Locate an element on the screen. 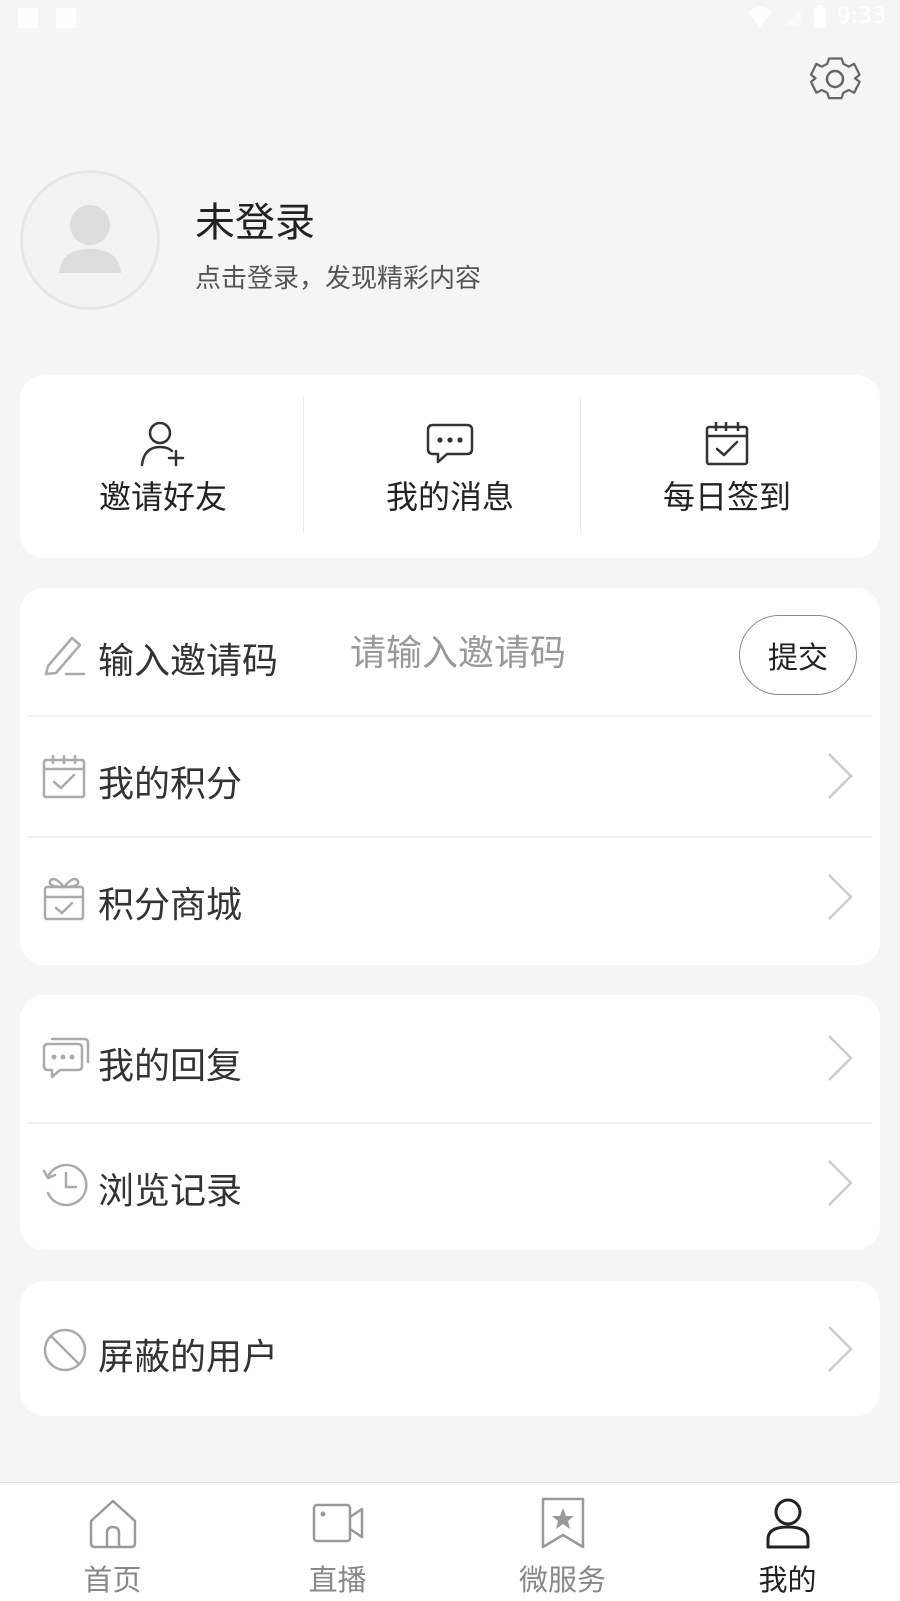 The width and height of the screenshot is (900, 1601). invite-friends-button: 邀请好友 is located at coordinates (163, 466).